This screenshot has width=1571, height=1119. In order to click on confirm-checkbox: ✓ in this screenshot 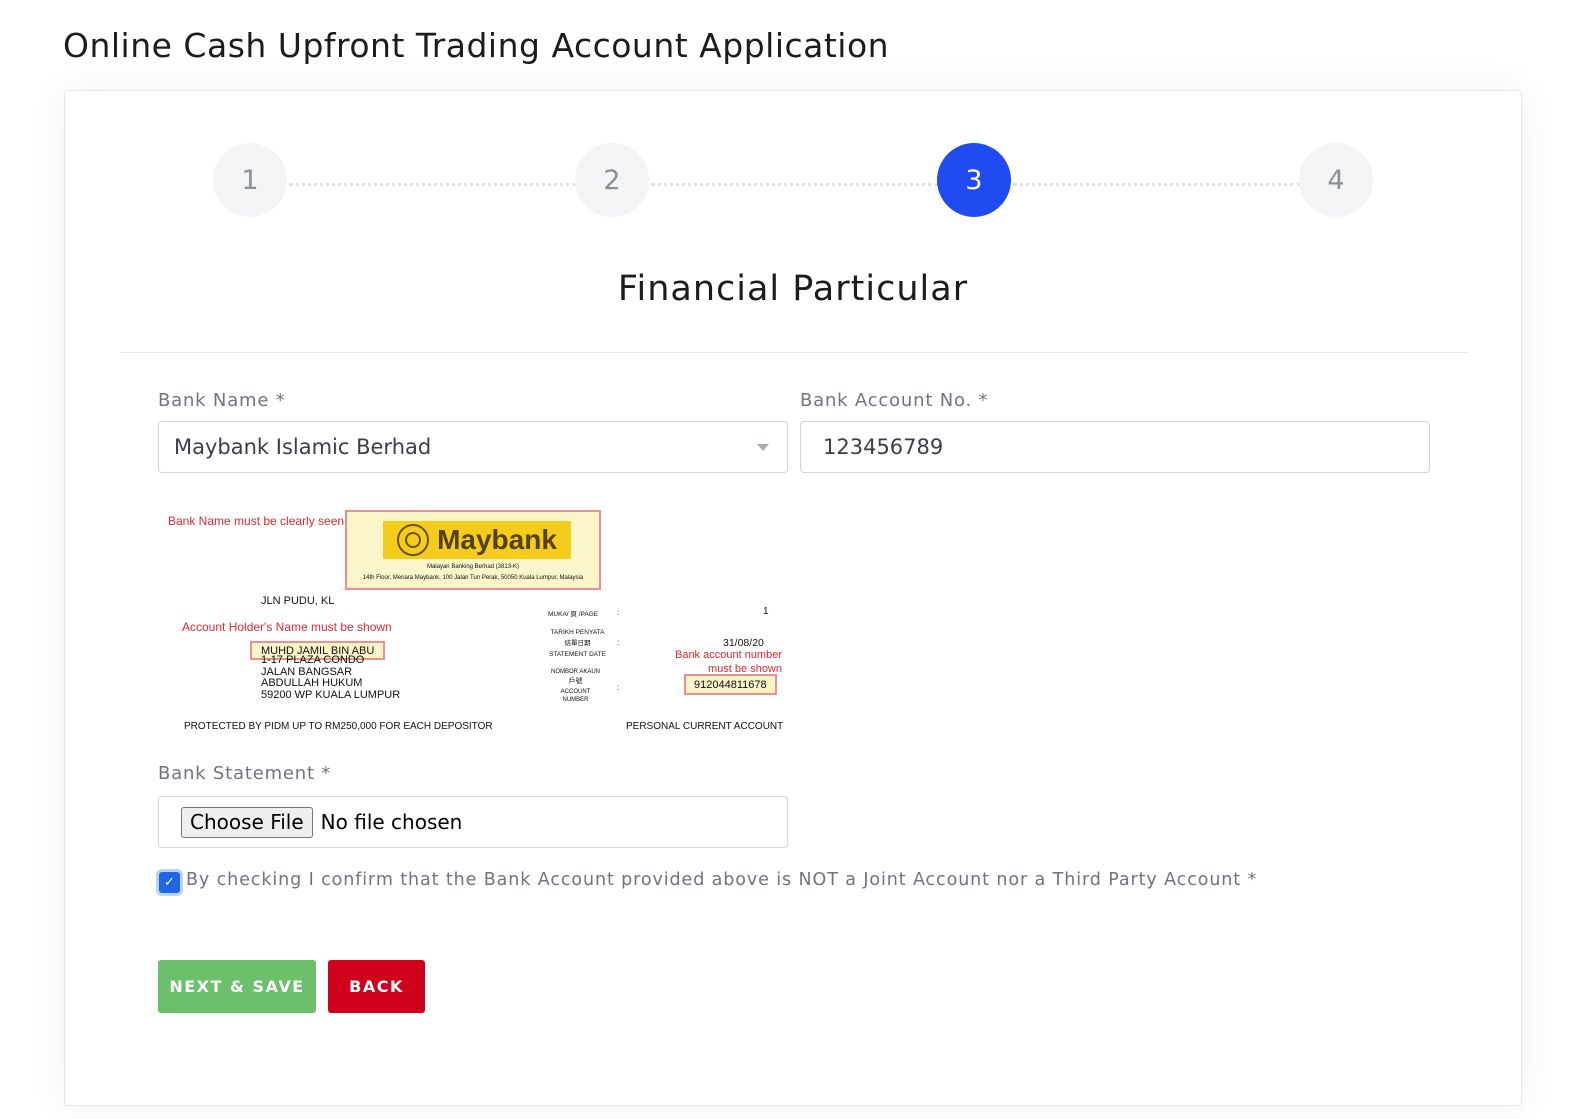, I will do `click(169, 882)`.